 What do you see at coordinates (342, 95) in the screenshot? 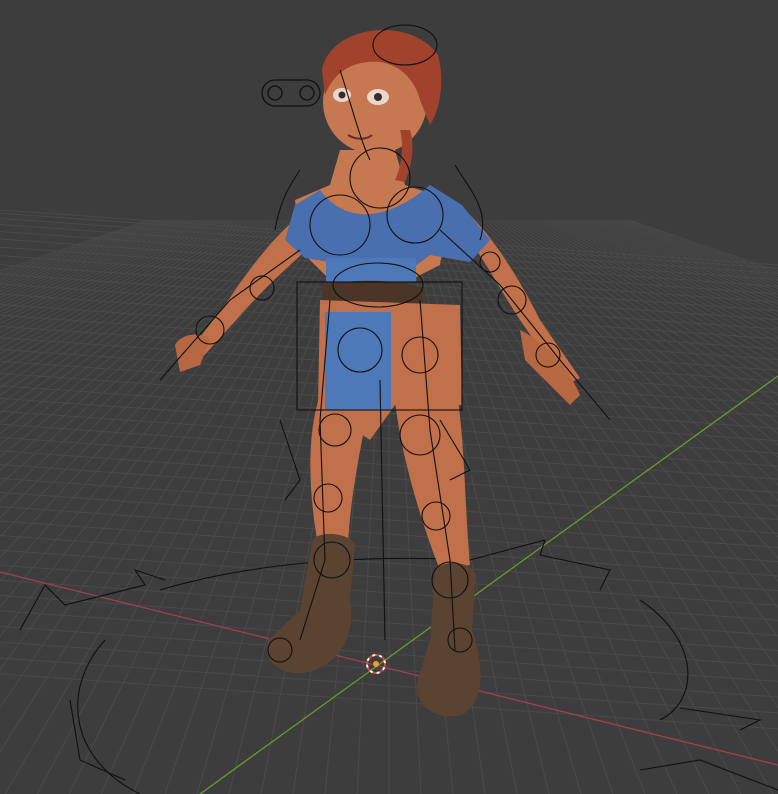
I see `left-pupil` at bounding box center [342, 95].